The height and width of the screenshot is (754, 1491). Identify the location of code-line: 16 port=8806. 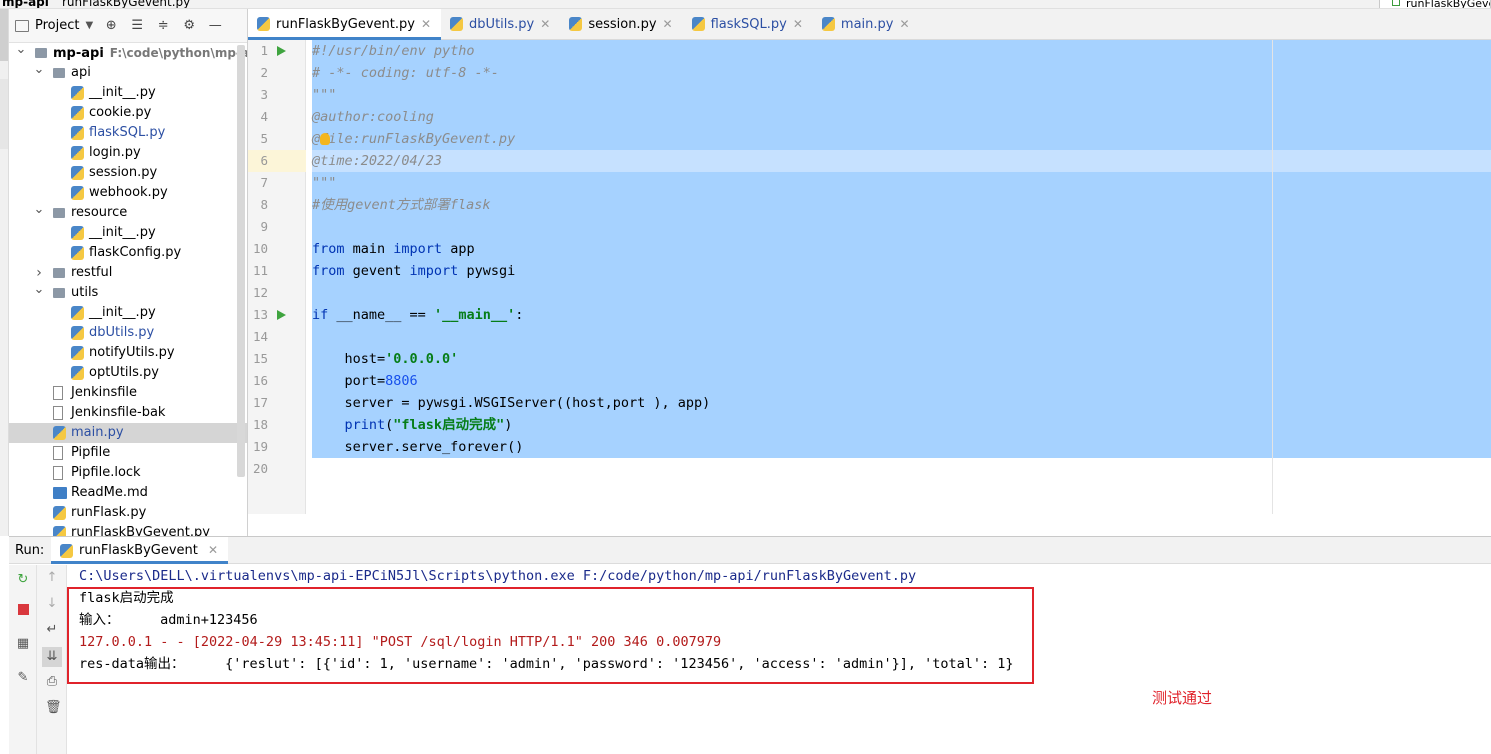
(869, 381).